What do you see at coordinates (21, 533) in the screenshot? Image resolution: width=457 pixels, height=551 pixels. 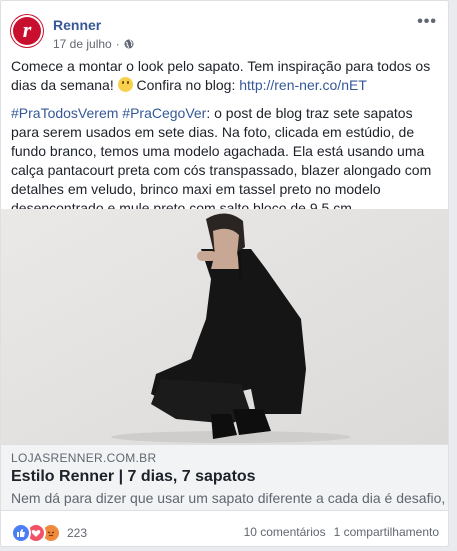 I see `like-reaction-icon` at bounding box center [21, 533].